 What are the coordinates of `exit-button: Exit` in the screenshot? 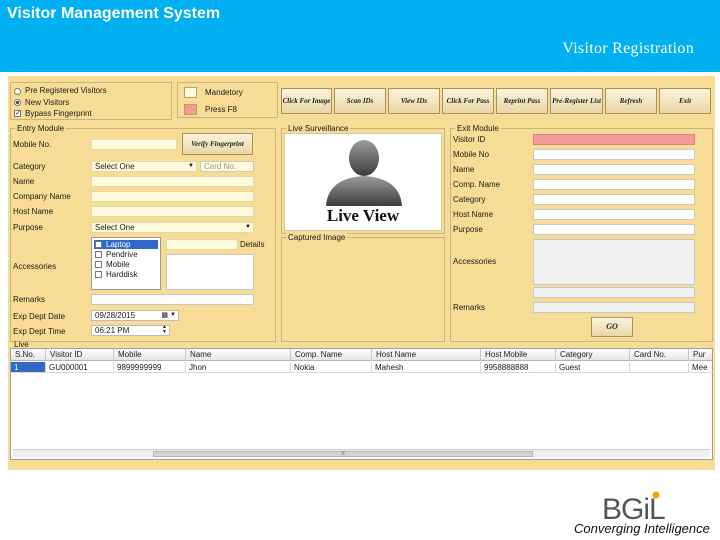 It's located at (685, 101).